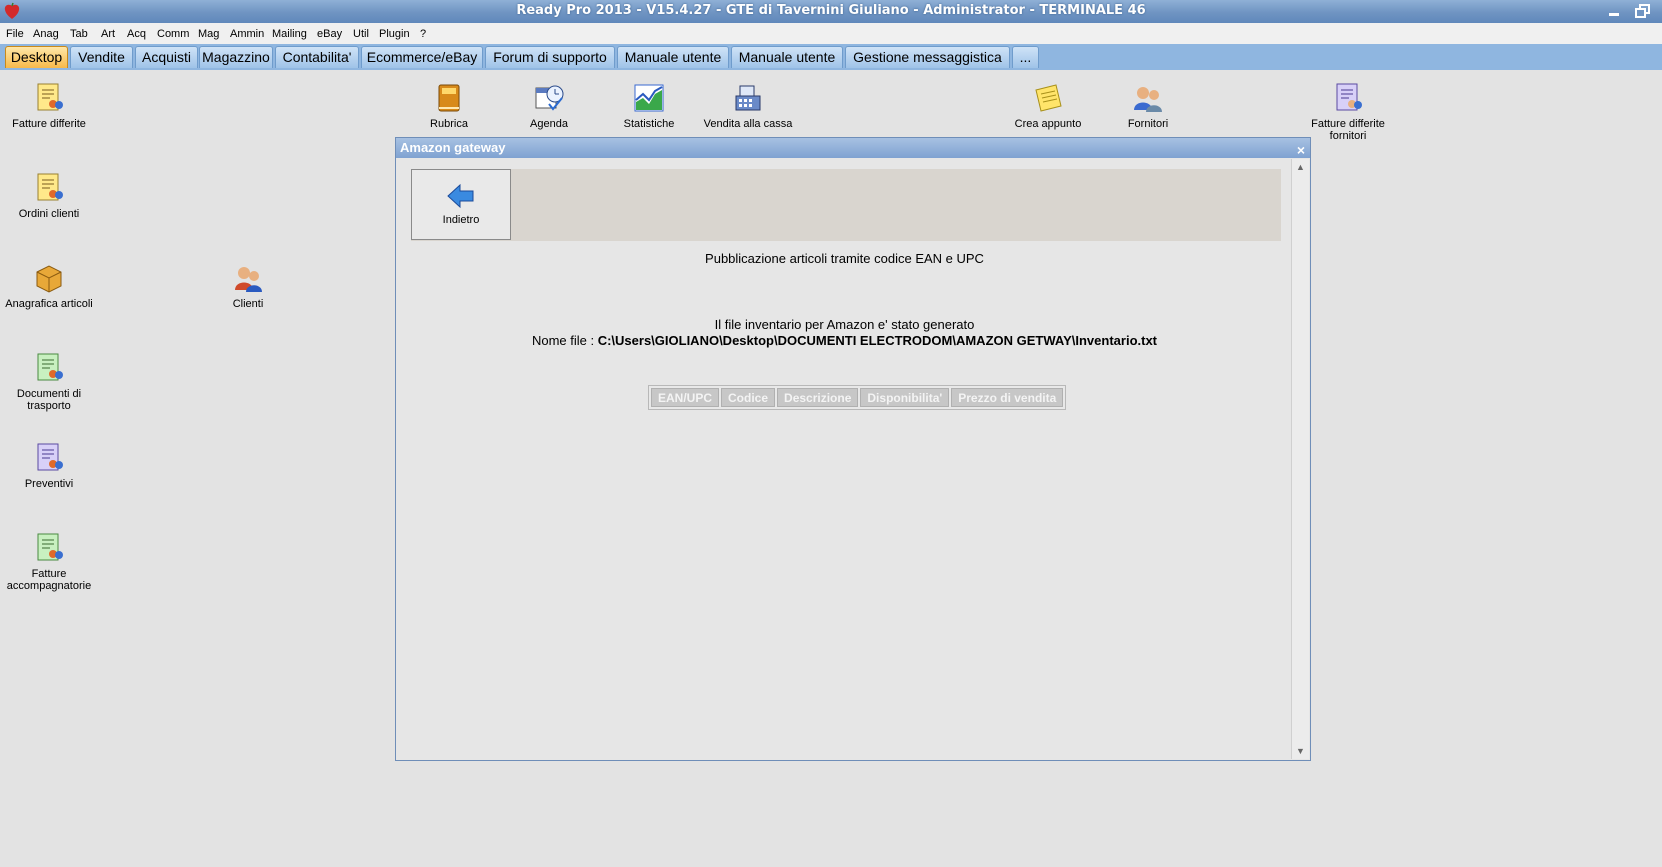 The width and height of the screenshot is (1662, 867). I want to click on icon-label: Anagrafica articoli, so click(49, 304).